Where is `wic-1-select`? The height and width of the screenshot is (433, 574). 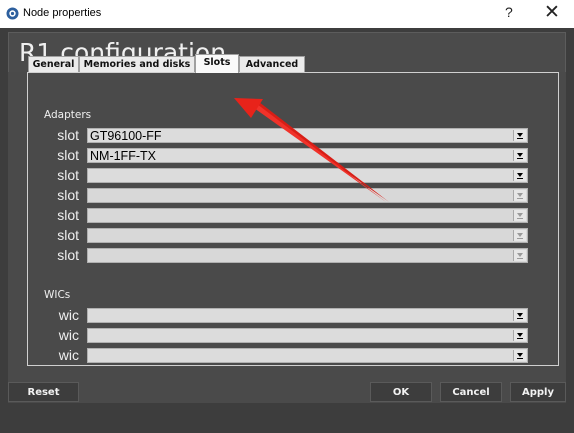 wic-1-select is located at coordinates (307, 335).